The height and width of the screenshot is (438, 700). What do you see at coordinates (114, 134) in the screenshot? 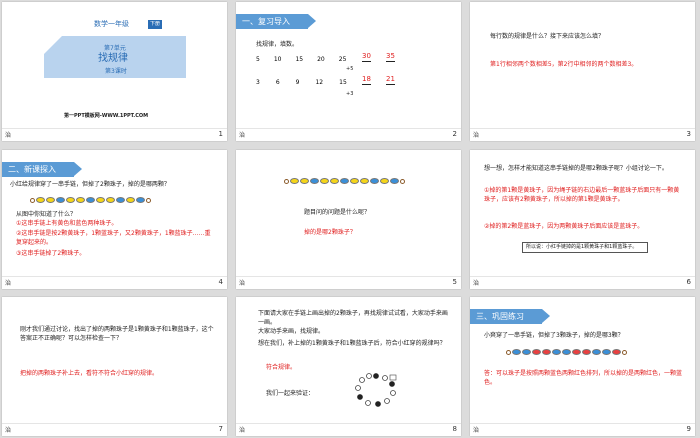
I see `slide-footer: 治1` at bounding box center [114, 134].